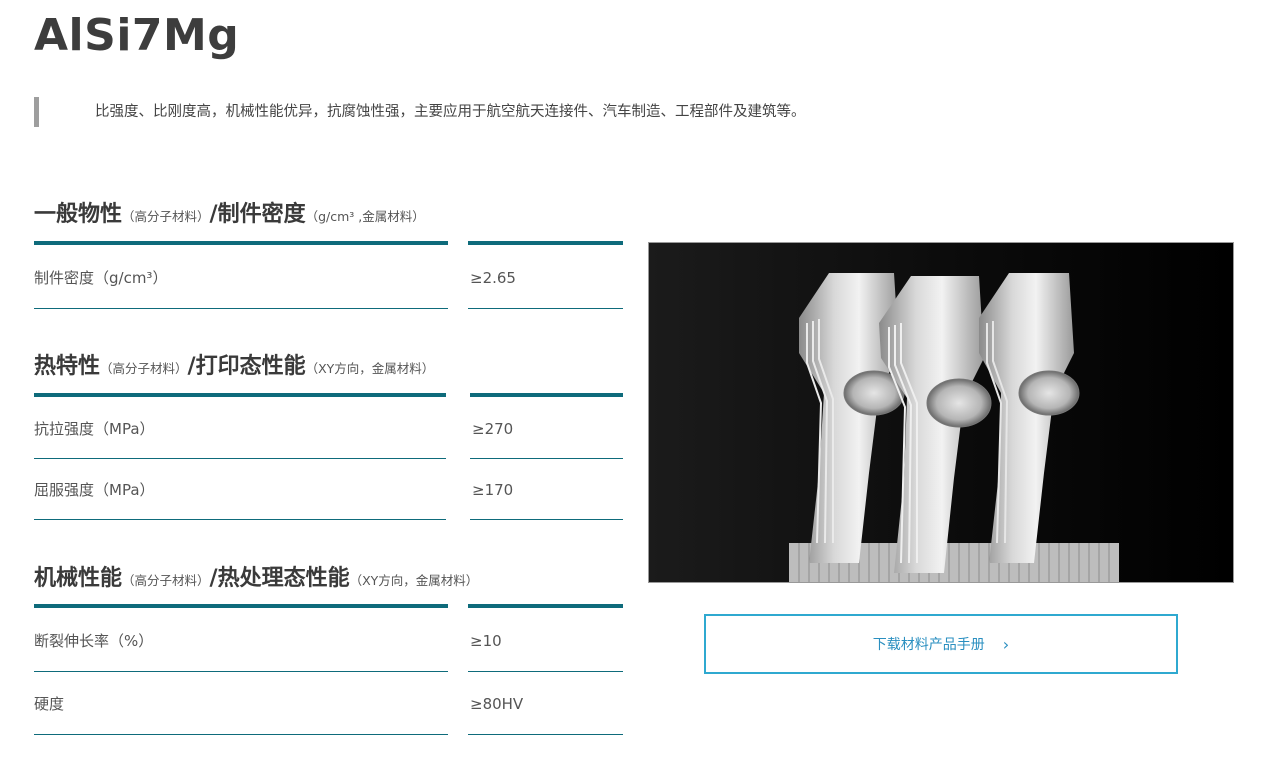 This screenshot has width=1284, height=768. What do you see at coordinates (101, 278) in the screenshot?
I see `property-label: 制件密度（g/cm³）` at bounding box center [101, 278].